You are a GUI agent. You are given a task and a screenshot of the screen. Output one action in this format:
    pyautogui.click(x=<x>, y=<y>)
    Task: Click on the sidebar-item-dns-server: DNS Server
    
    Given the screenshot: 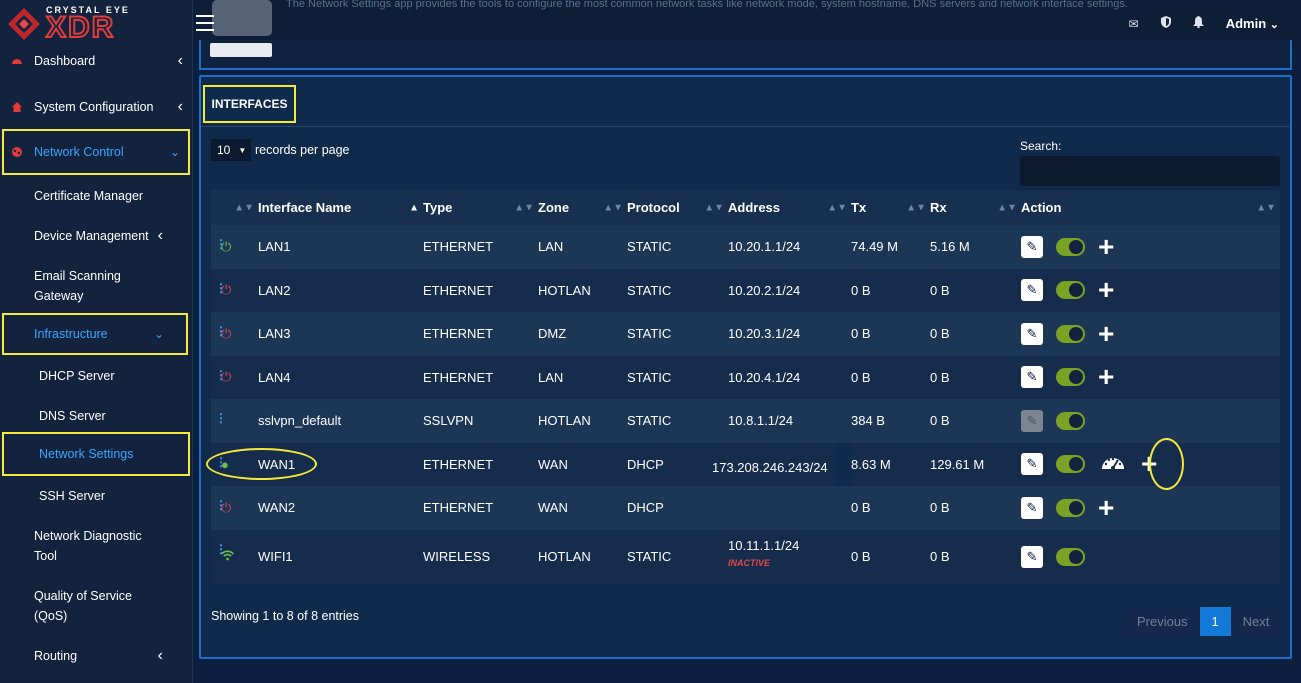 What is the action you would take?
    pyautogui.click(x=96, y=416)
    